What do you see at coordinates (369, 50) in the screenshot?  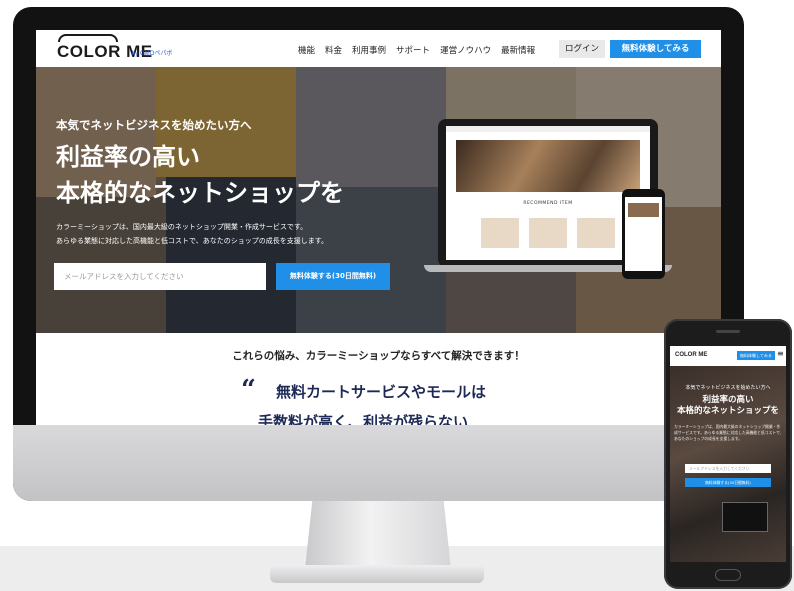 I see `nav-item-cases: 利用事例` at bounding box center [369, 50].